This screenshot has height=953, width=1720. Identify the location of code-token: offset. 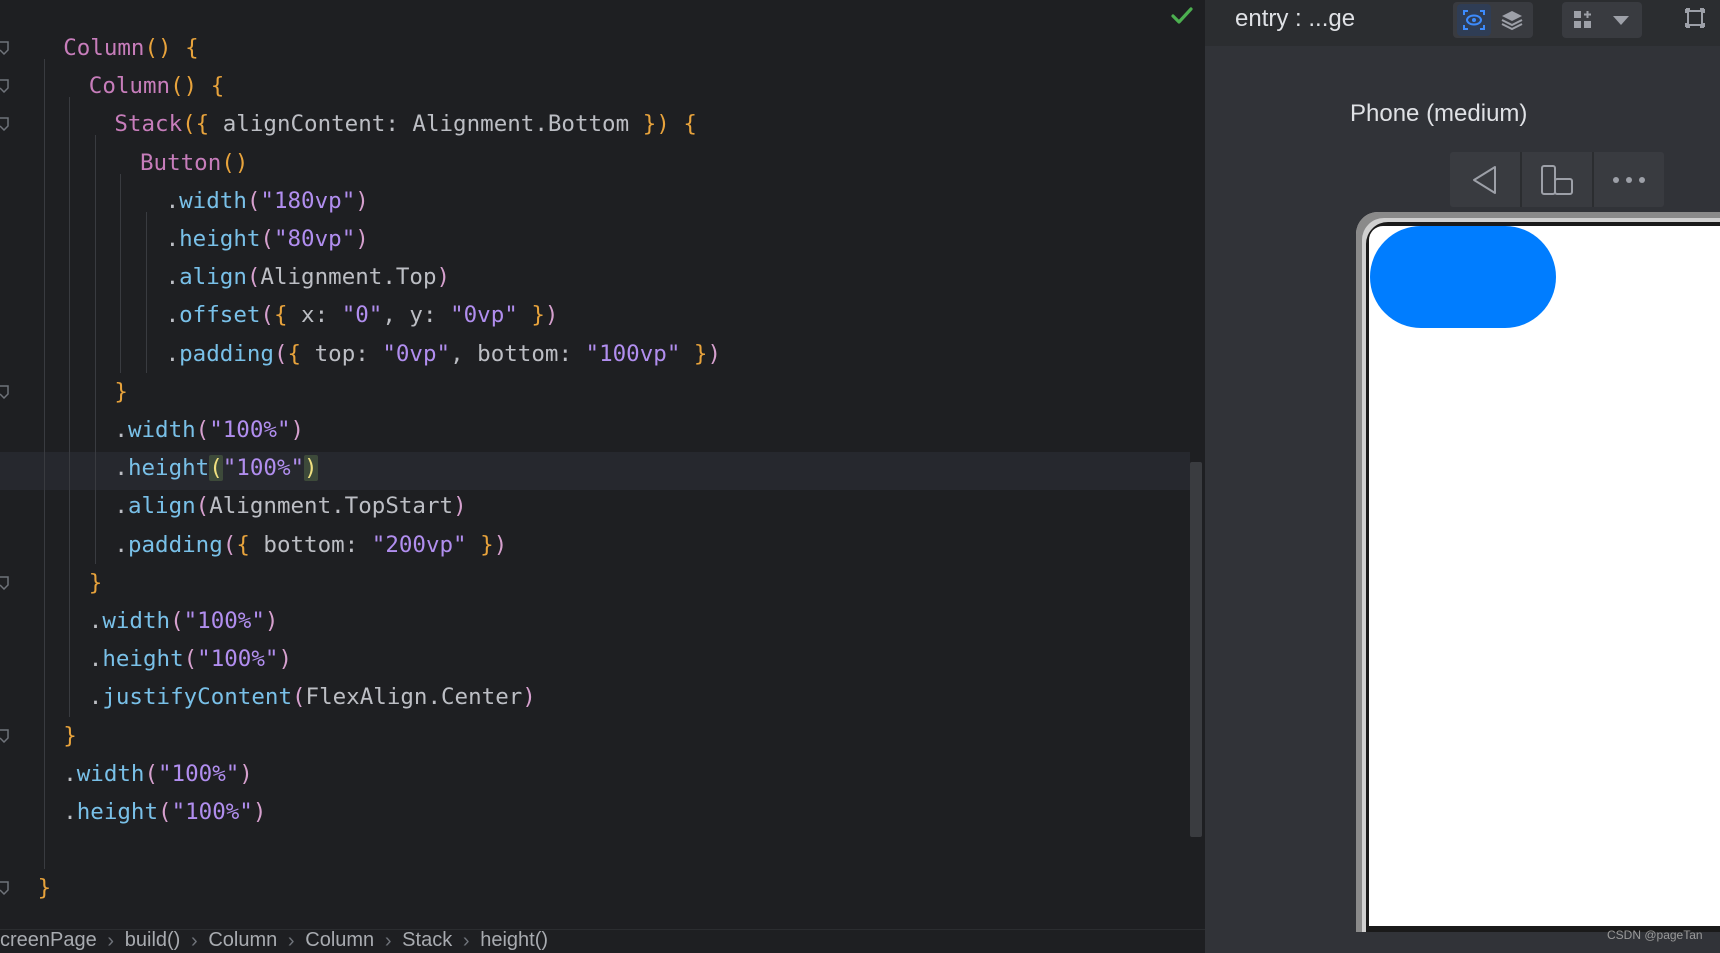
(220, 315).